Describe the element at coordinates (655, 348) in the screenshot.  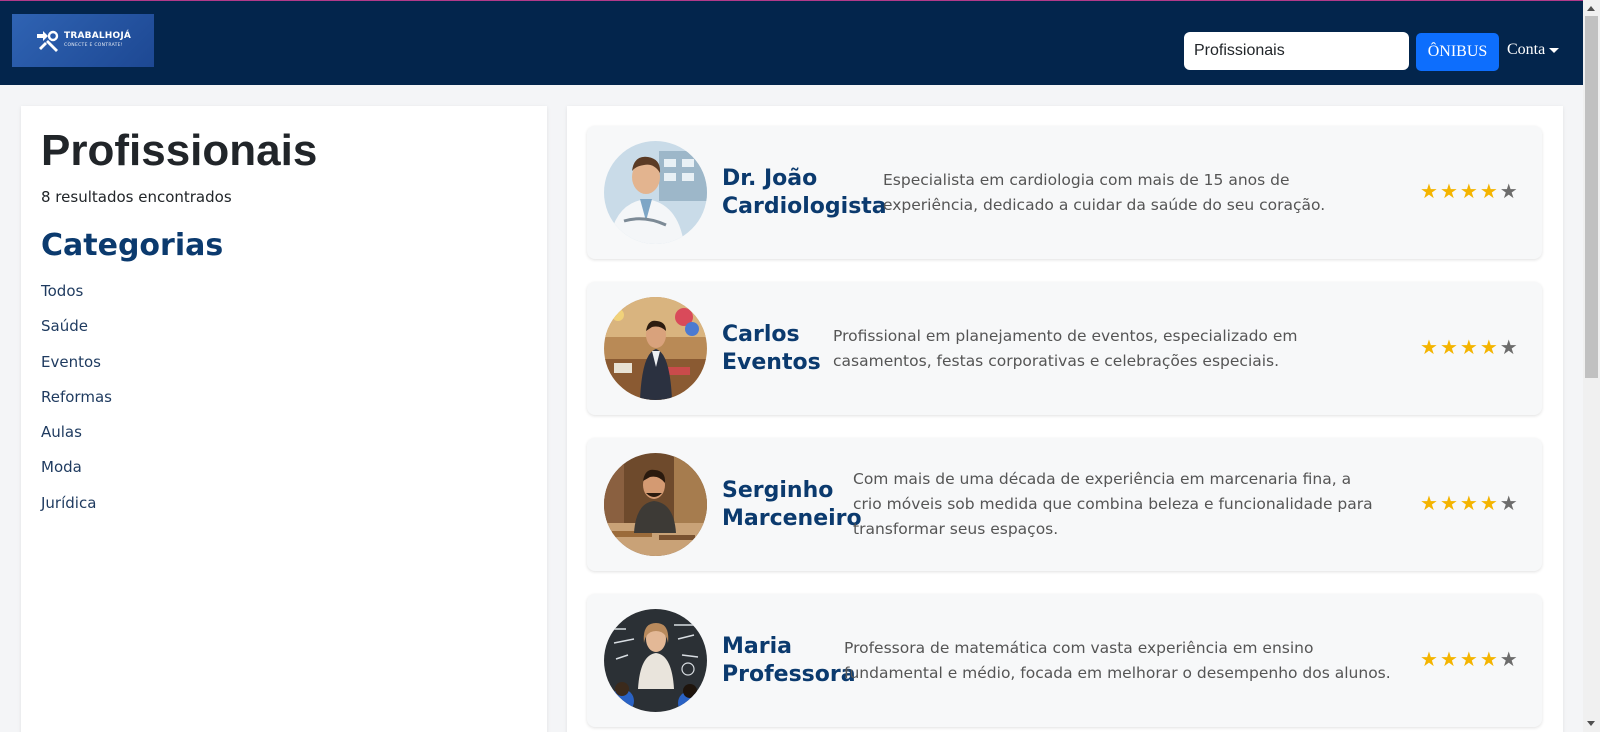
I see `event-planner-avatar` at that location.